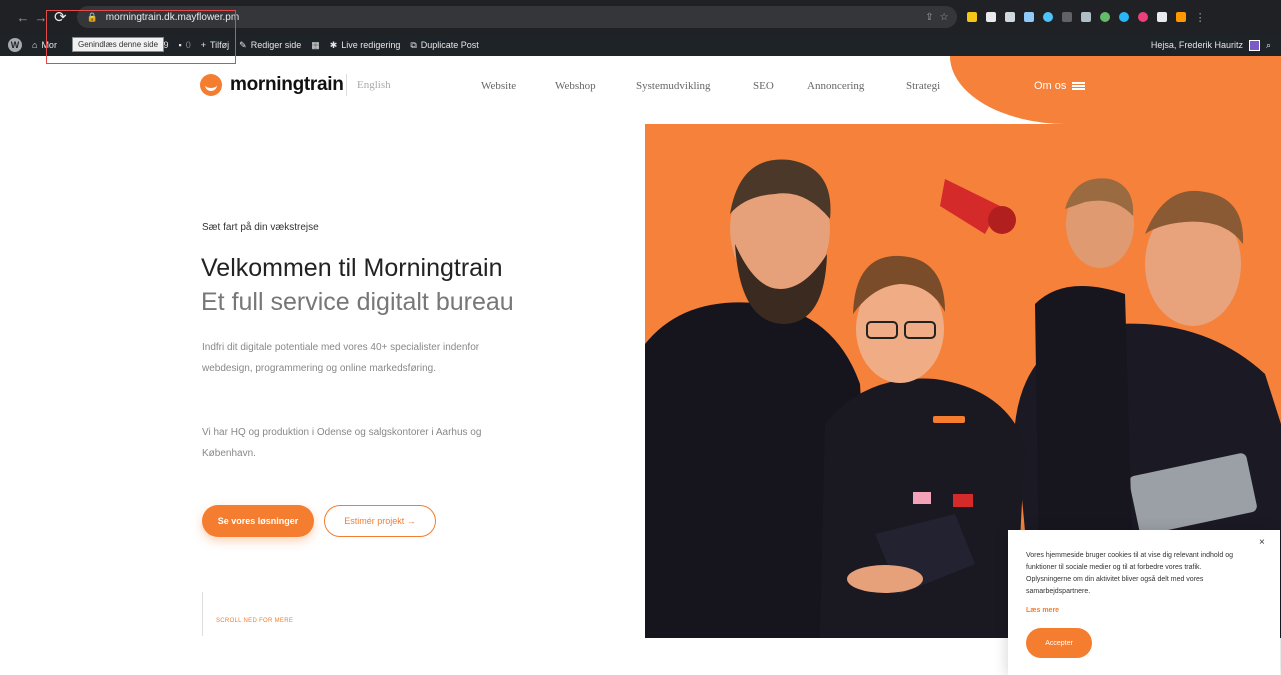 Image resolution: width=1281 pixels, height=675 pixels. I want to click on accept-cookies-button: Accepter, so click(1059, 643).